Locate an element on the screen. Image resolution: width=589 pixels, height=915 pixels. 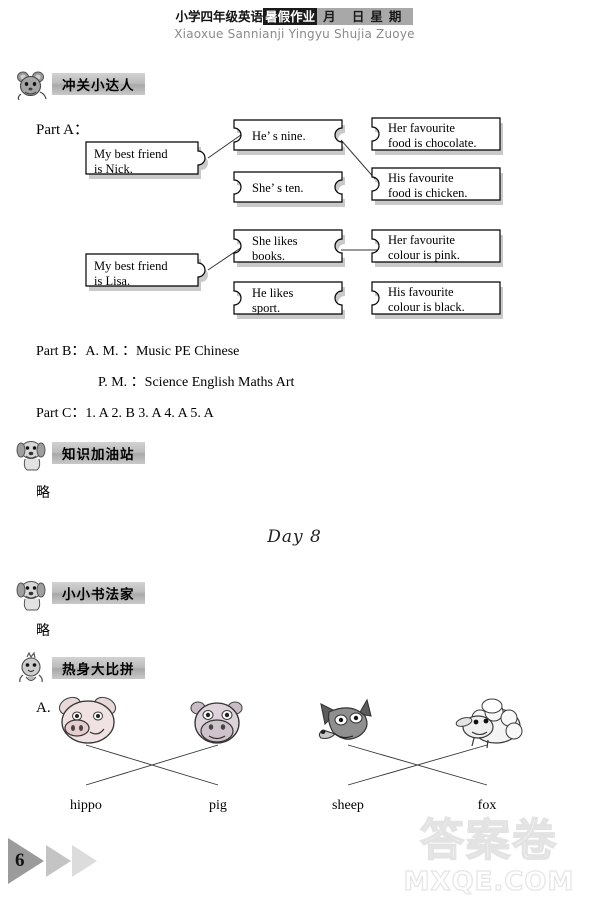
section-label-shufa: 小小书法家 is located at coordinates (98, 595).